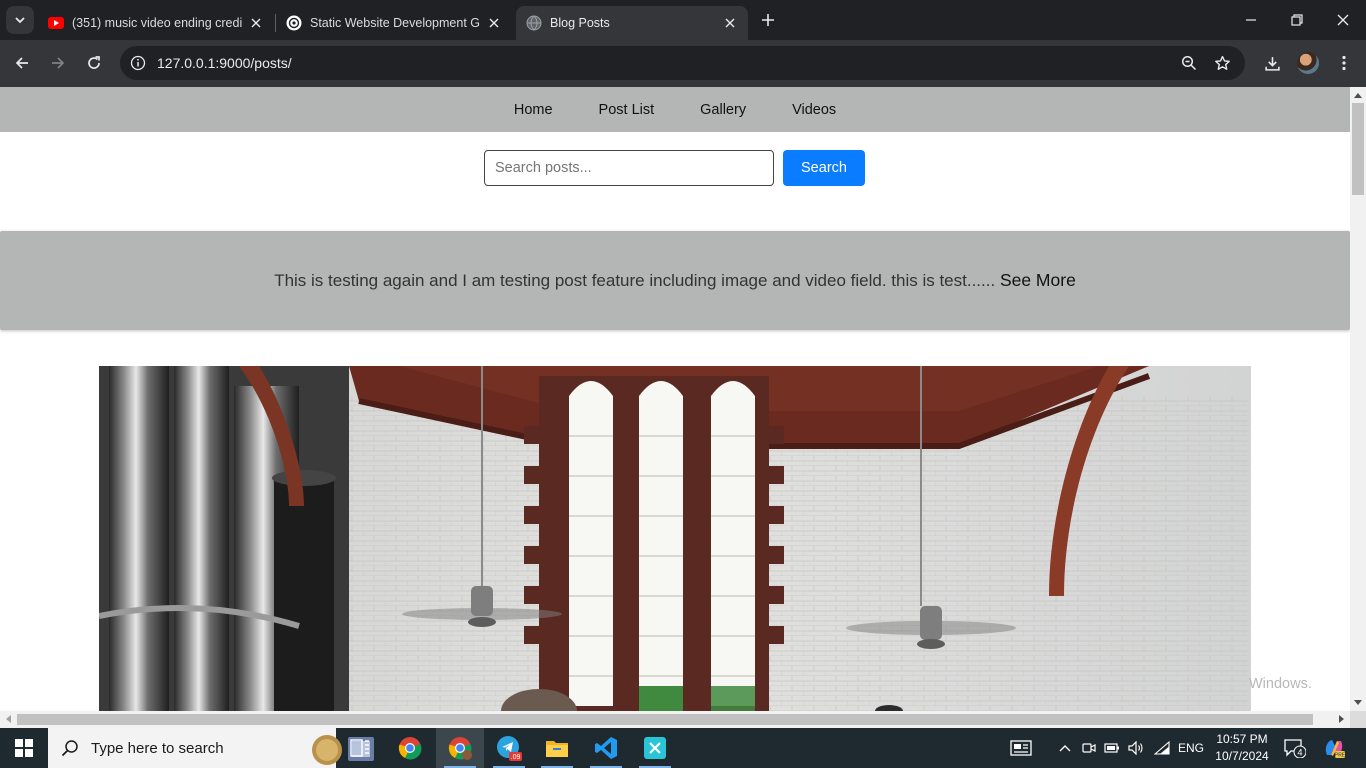 This screenshot has width=1366, height=768. I want to click on meet-now-icon, so click(1089, 748).